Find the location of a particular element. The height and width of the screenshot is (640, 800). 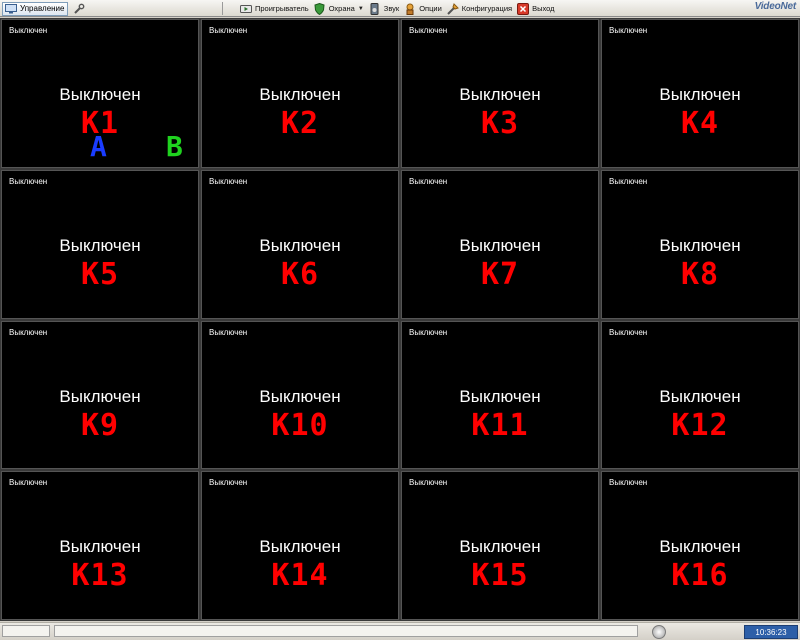

toolbar-left-group: Управление is located at coordinates (44, 8).